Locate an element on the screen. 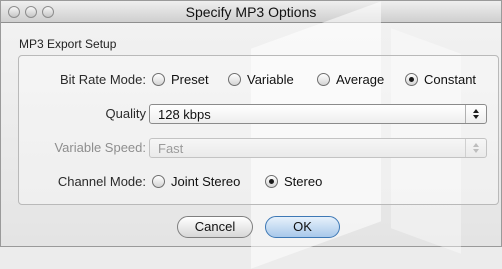  radio-label: Stereo is located at coordinates (303, 181).